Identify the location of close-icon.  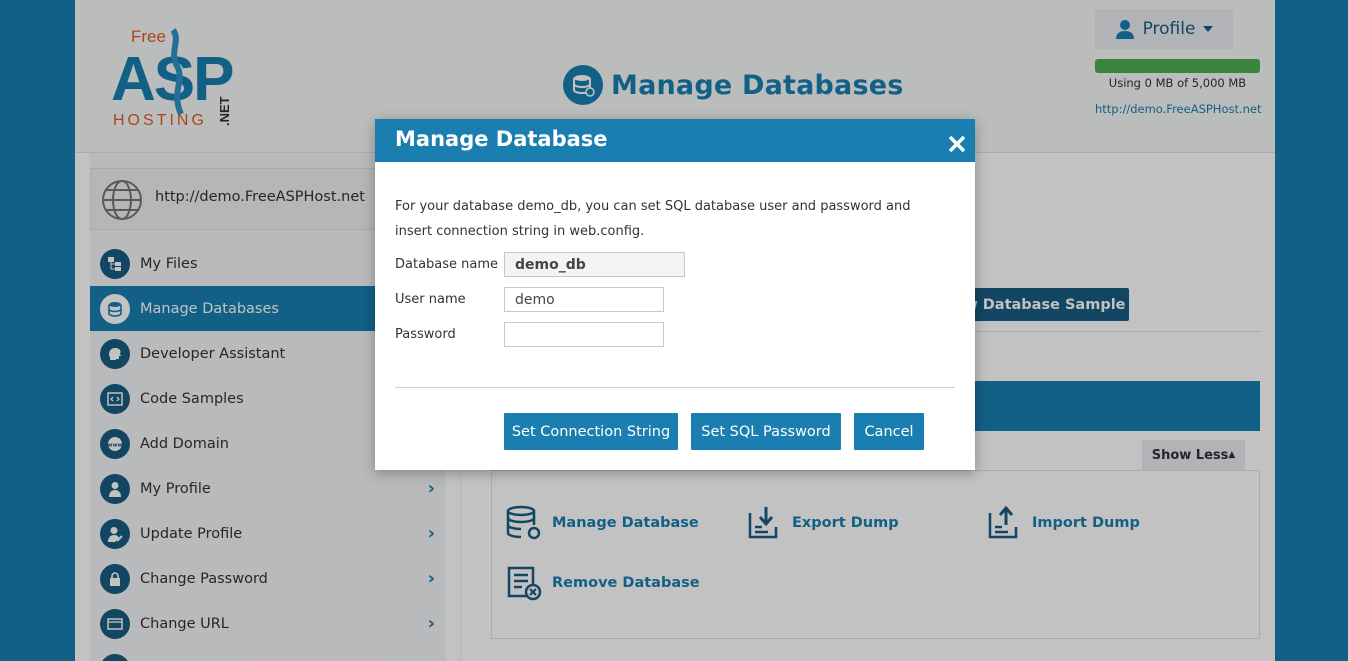
(957, 143).